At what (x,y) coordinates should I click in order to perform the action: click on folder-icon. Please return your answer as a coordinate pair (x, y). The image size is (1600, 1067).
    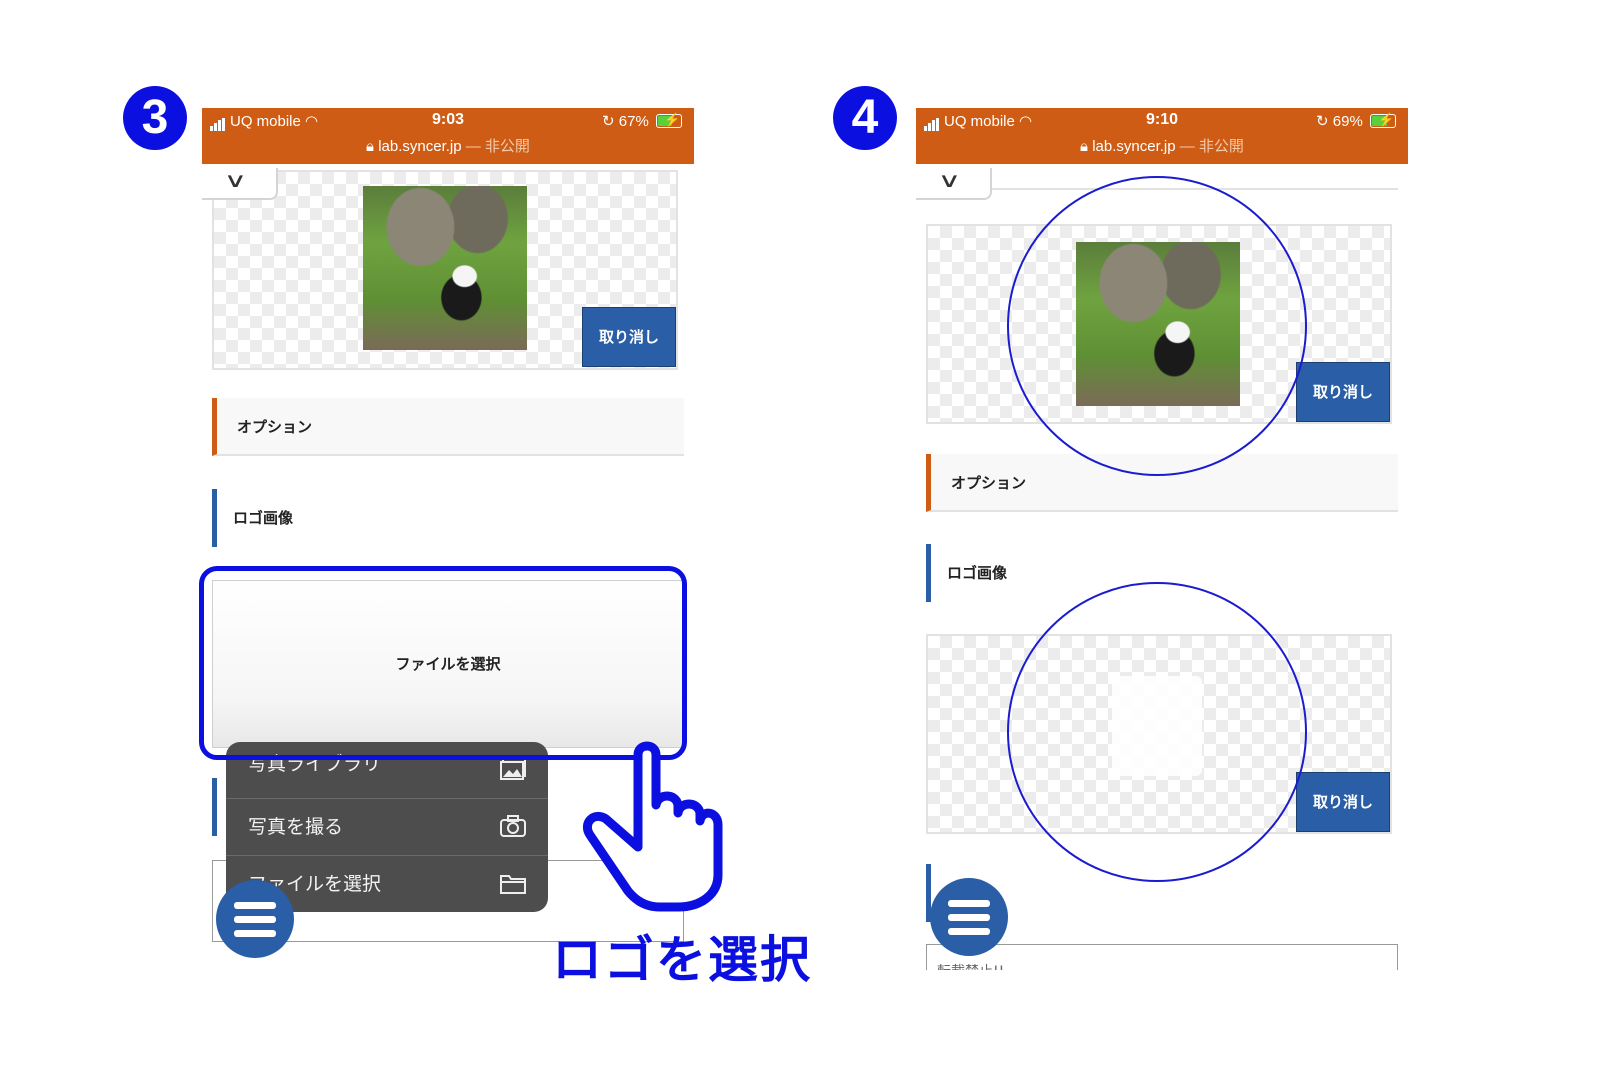
    Looking at the image, I should click on (513, 884).